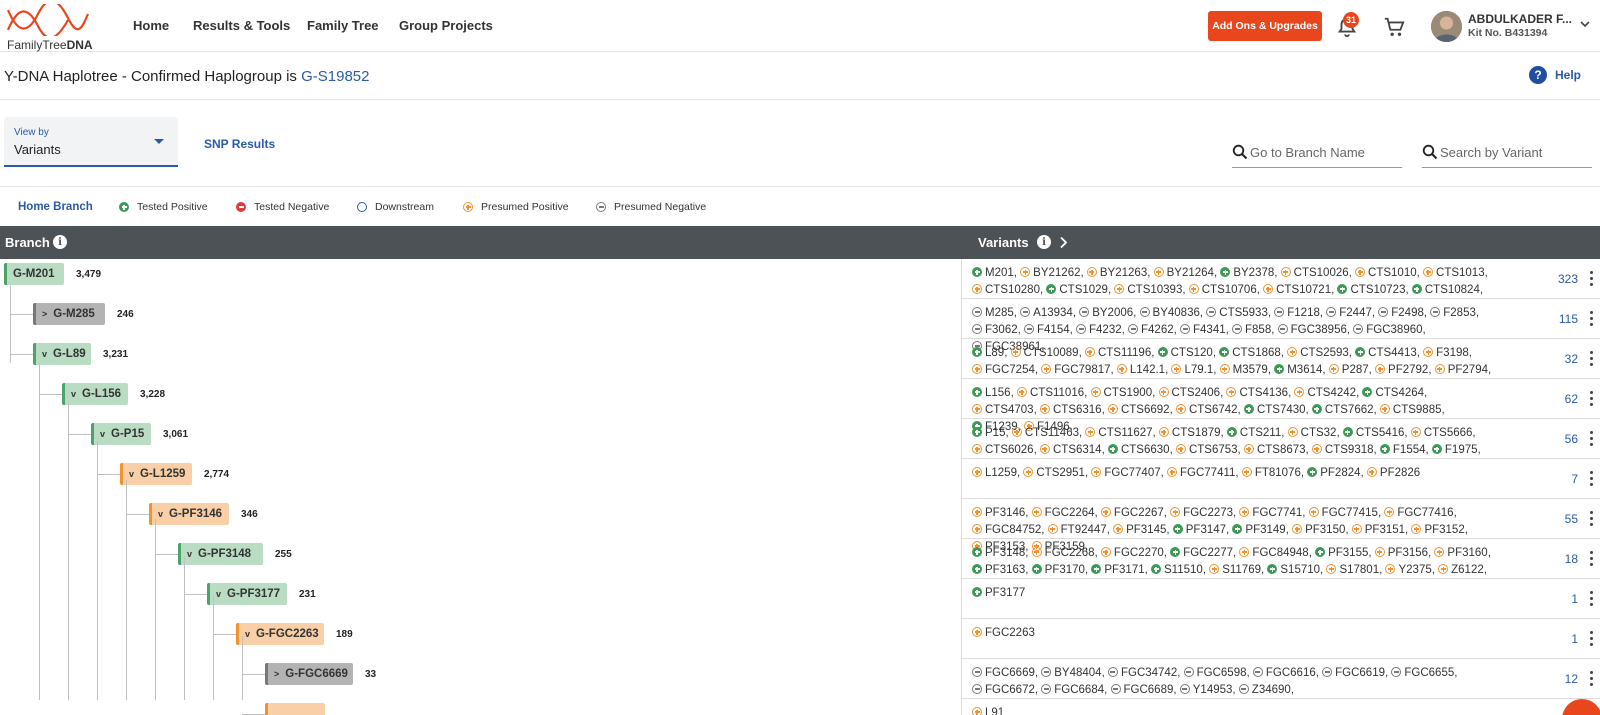  Describe the element at coordinates (1461, 553) in the screenshot. I see `variant-item: PF3160` at that location.